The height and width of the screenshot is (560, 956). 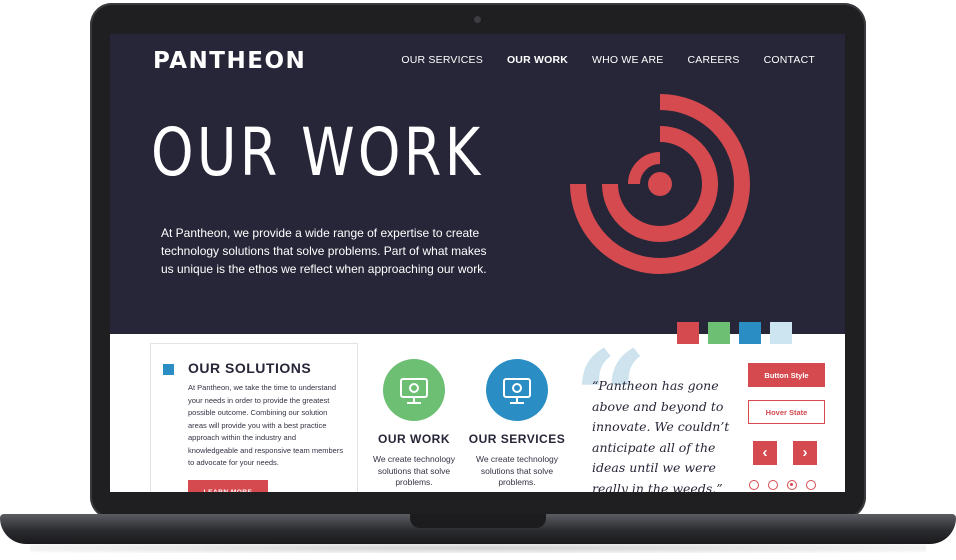 What do you see at coordinates (713, 60) in the screenshot?
I see `nav-careers: CAREERS` at bounding box center [713, 60].